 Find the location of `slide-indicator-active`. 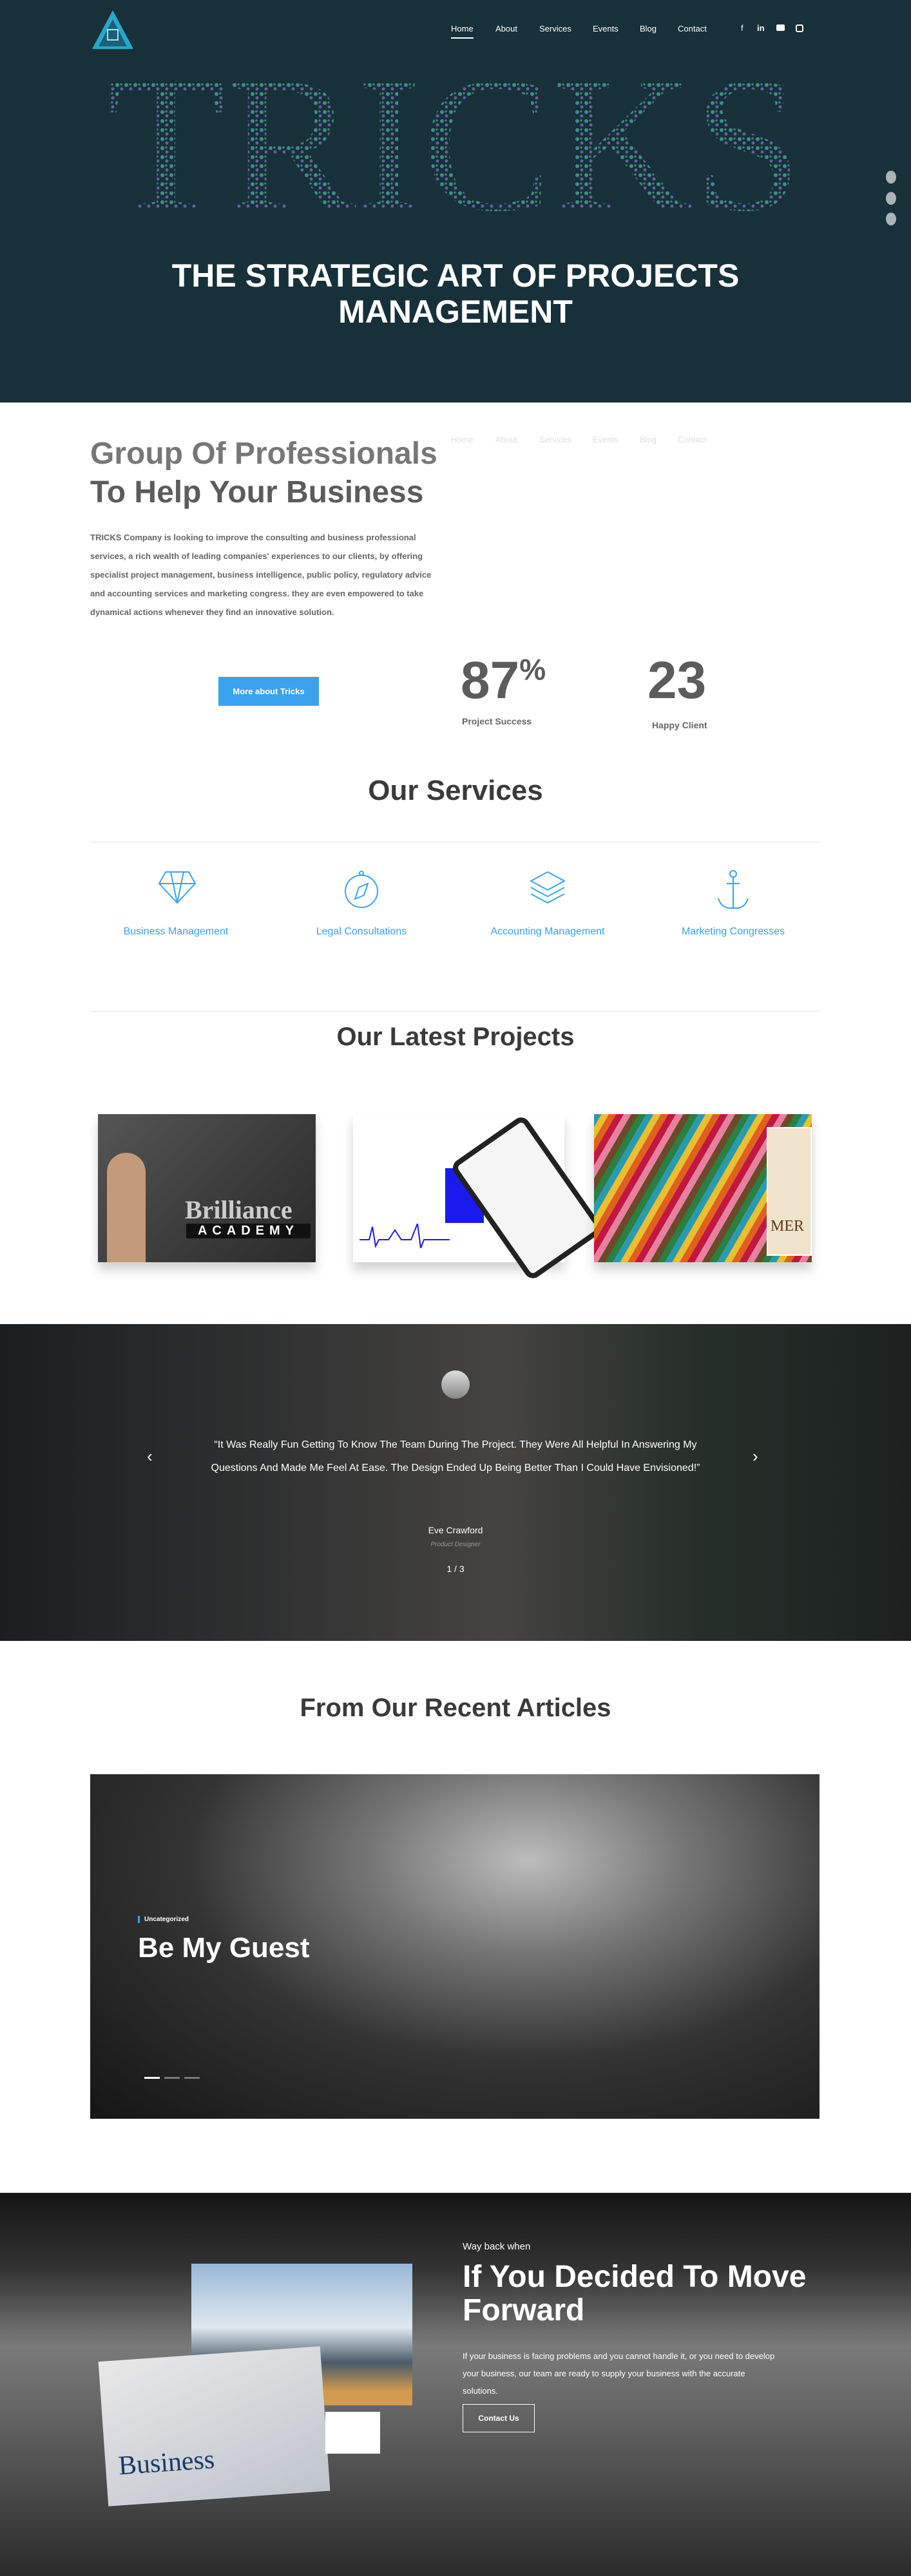

slide-indicator-active is located at coordinates (152, 2078).